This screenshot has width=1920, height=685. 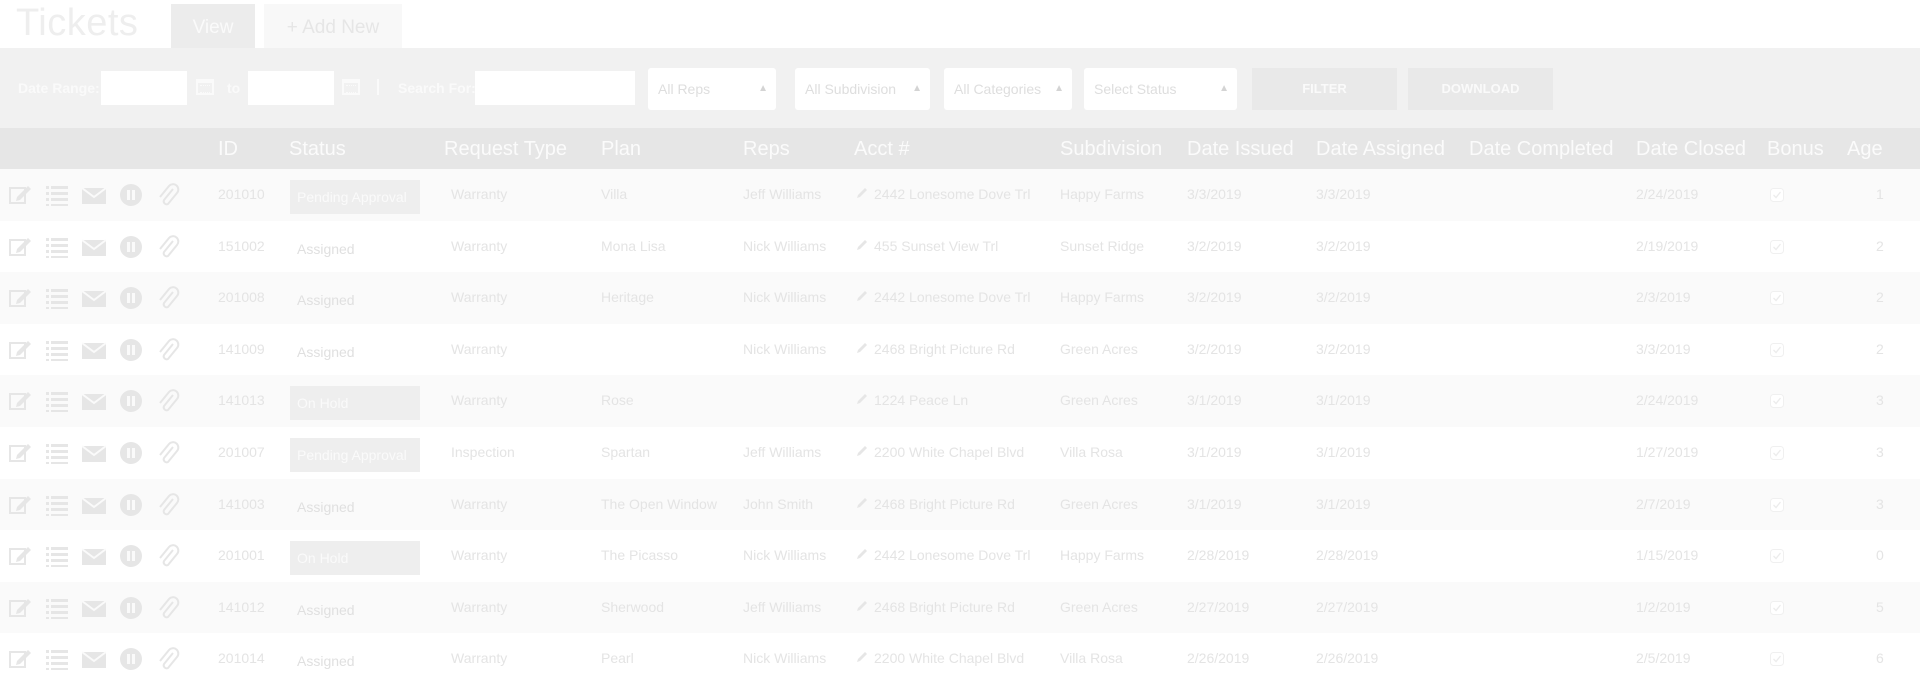 I want to click on column-header-id: ID, so click(x=228, y=148).